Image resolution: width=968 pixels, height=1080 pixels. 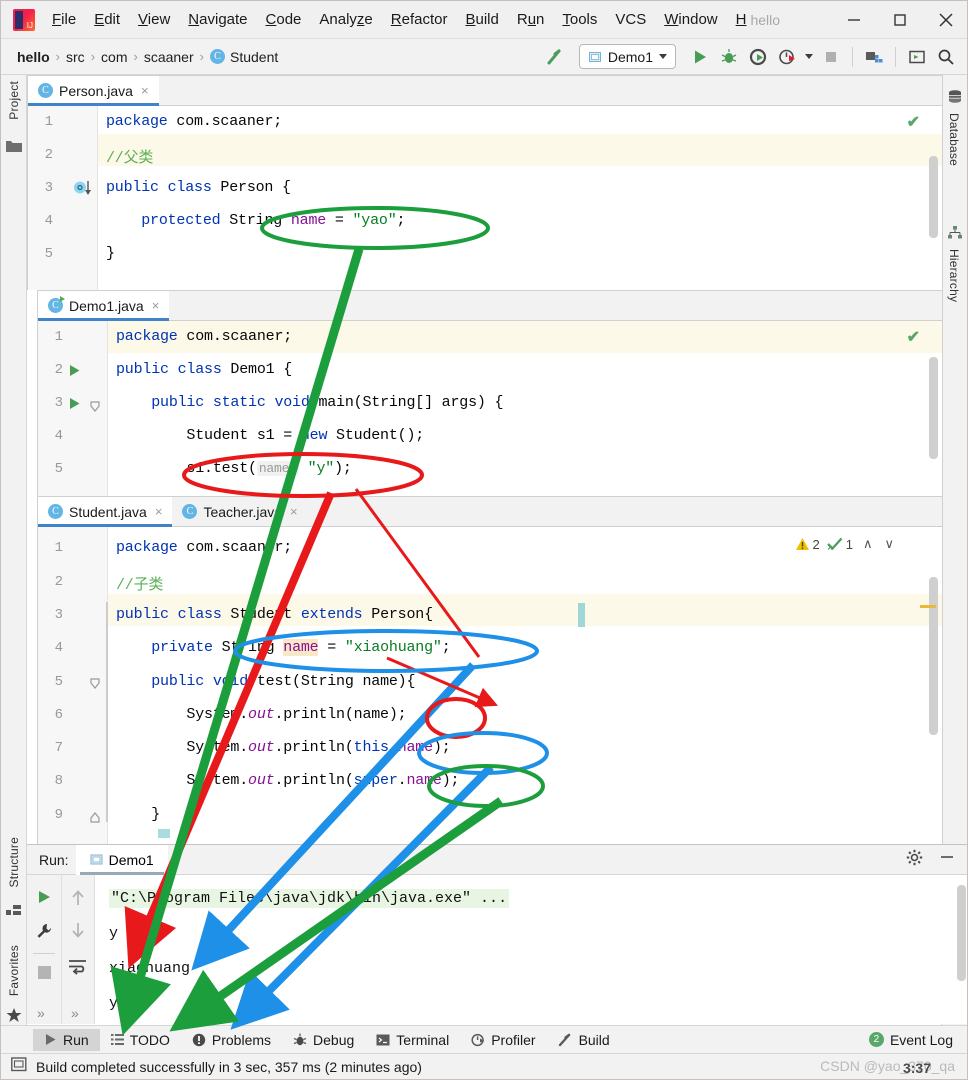 What do you see at coordinates (874, 57) in the screenshot?
I see `project-structure-icon` at bounding box center [874, 57].